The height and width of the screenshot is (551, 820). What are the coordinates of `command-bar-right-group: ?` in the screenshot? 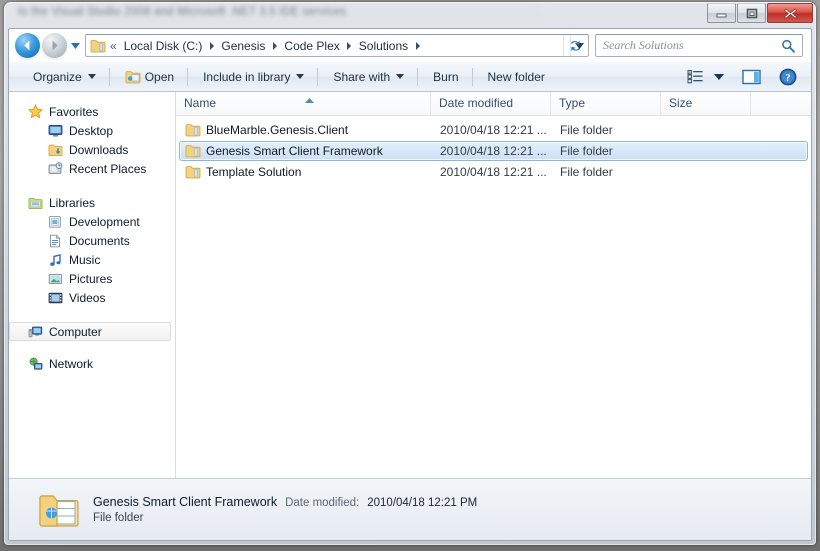 It's located at (746, 77).